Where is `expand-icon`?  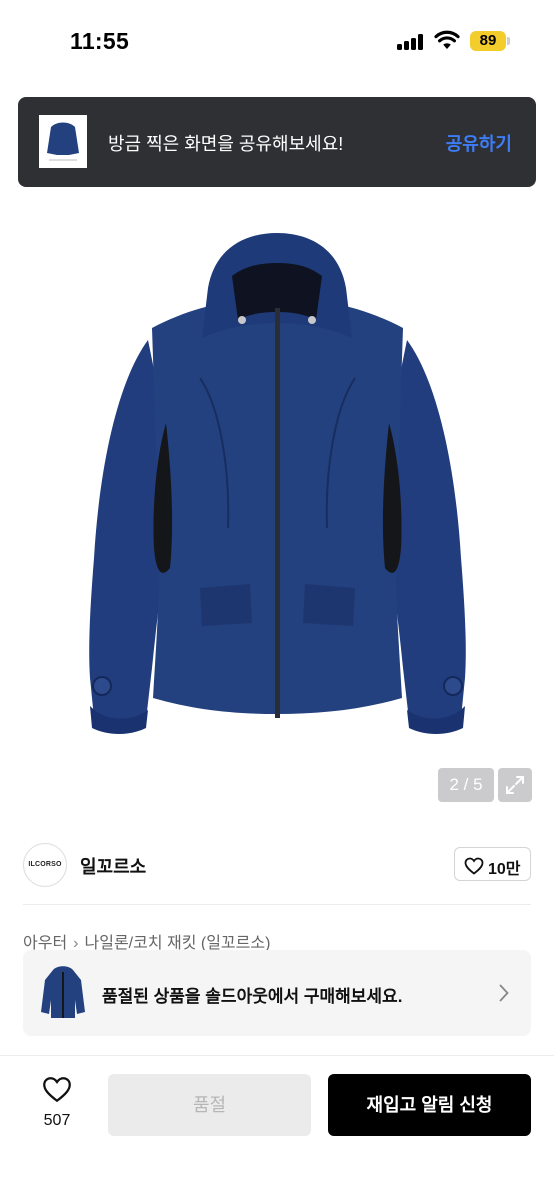 expand-icon is located at coordinates (515, 785).